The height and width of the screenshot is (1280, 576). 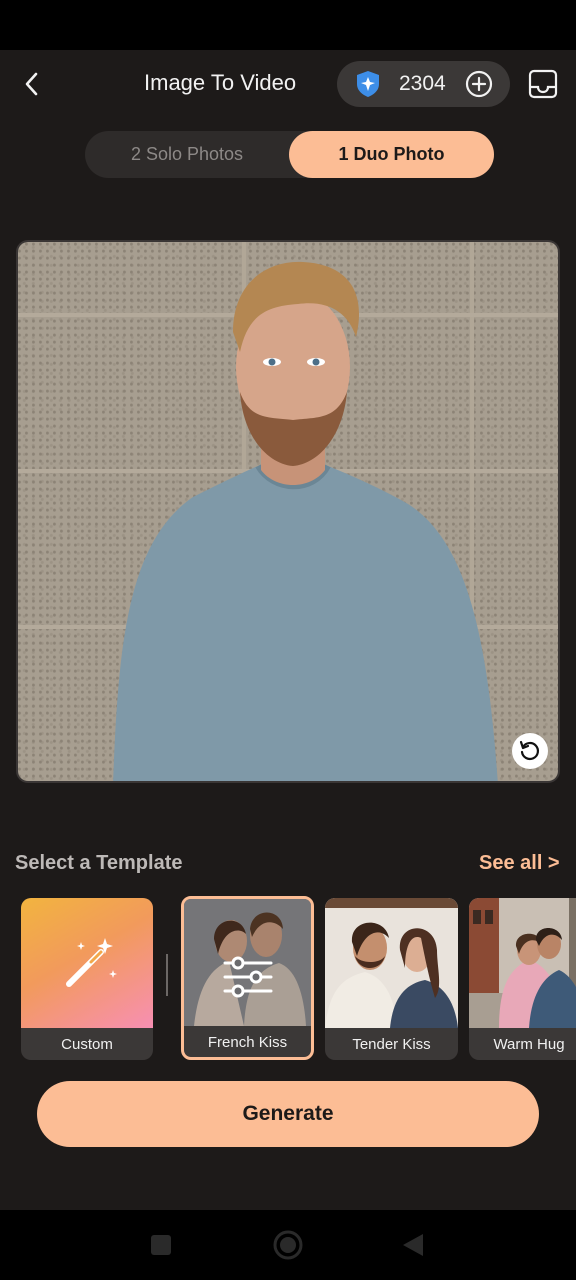 I want to click on credits-count: 2304, so click(x=422, y=83).